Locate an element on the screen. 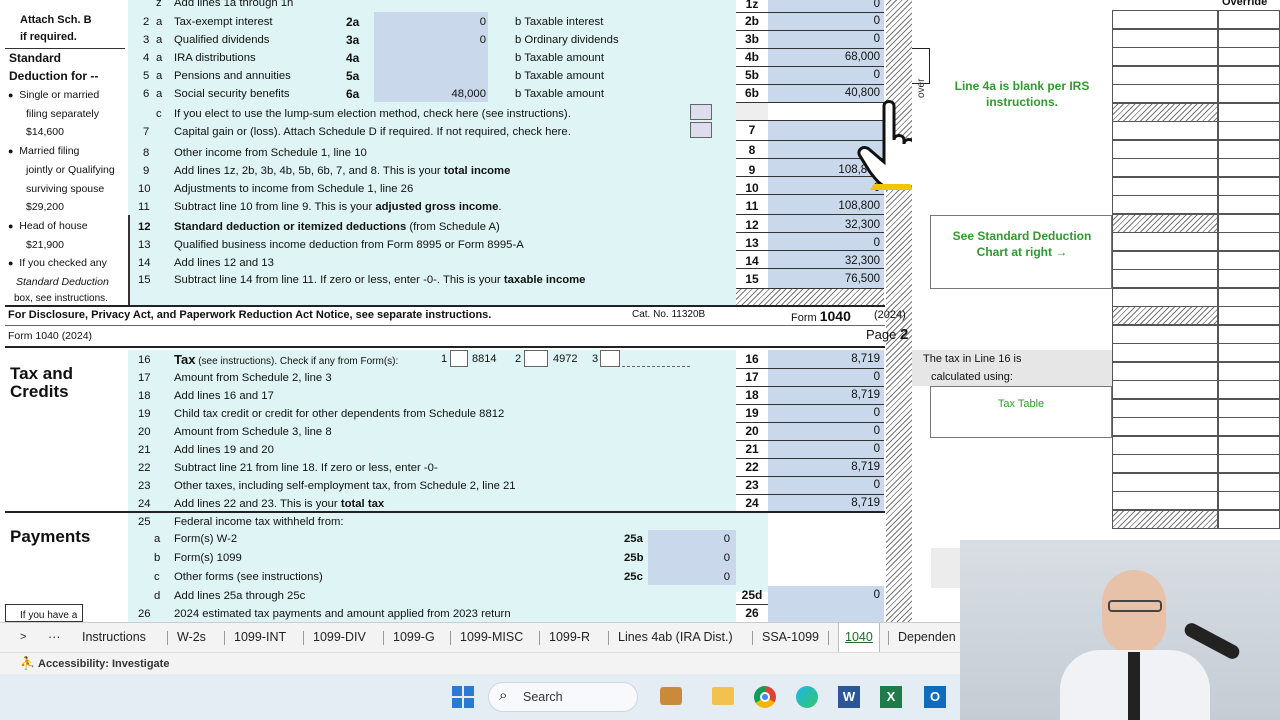  form-4972-checkbox is located at coordinates (536, 358).